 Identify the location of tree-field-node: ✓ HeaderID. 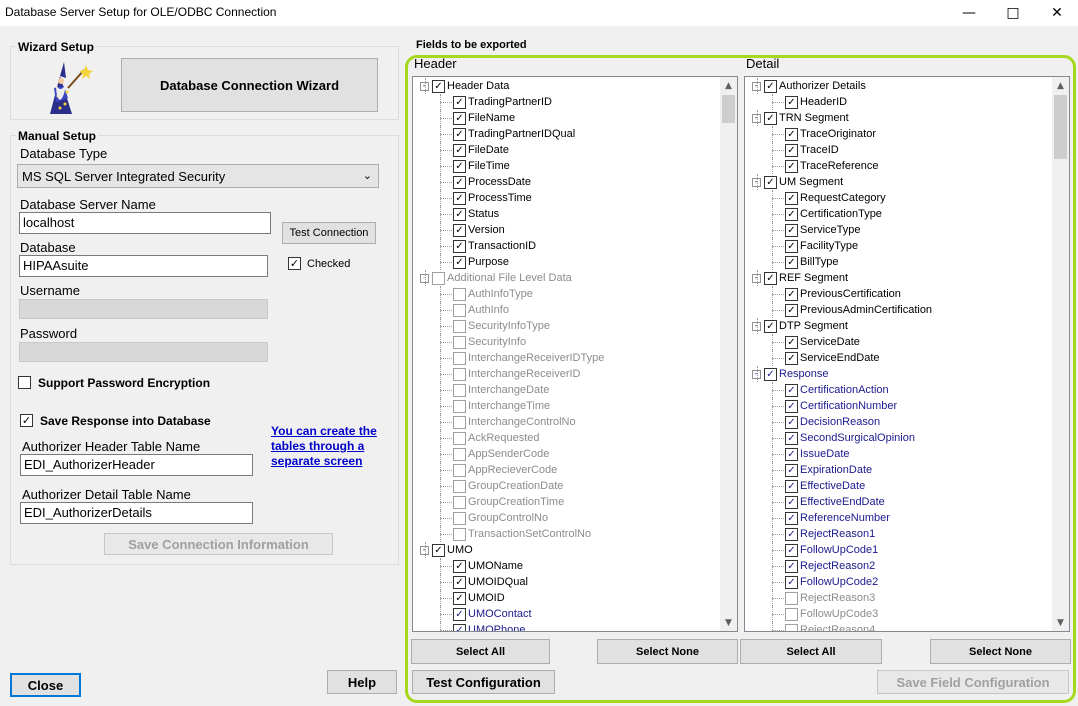
(816, 102).